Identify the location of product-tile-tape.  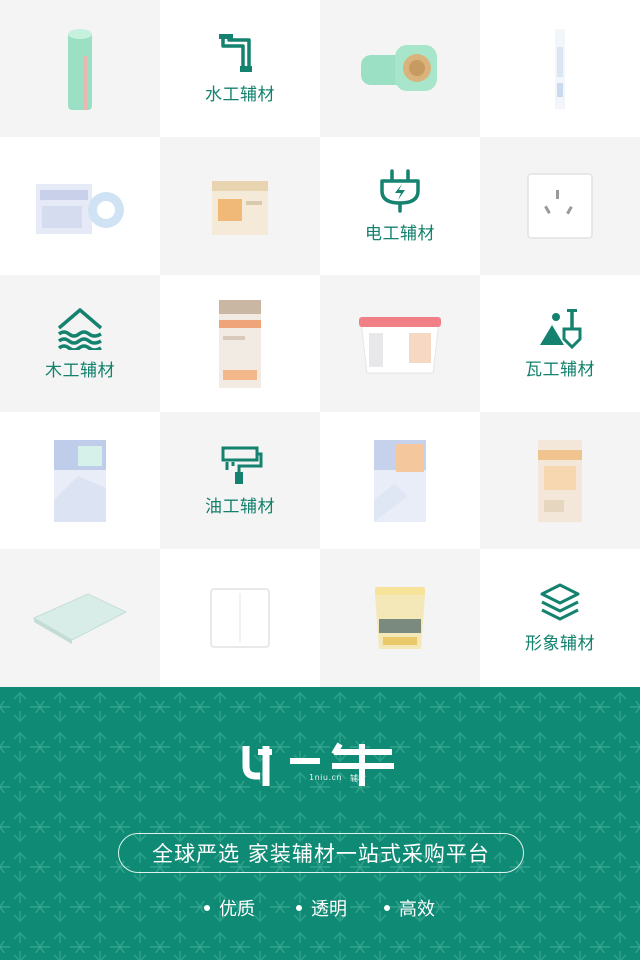
(80, 206).